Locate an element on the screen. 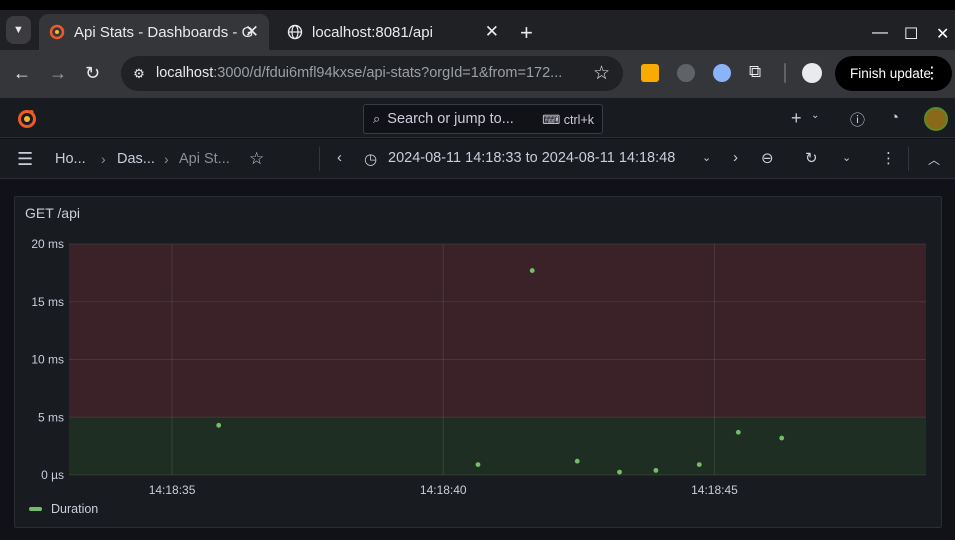  tab-api-stats: Api Stats - Dashboards - Grafana ✕ is located at coordinates (154, 32).